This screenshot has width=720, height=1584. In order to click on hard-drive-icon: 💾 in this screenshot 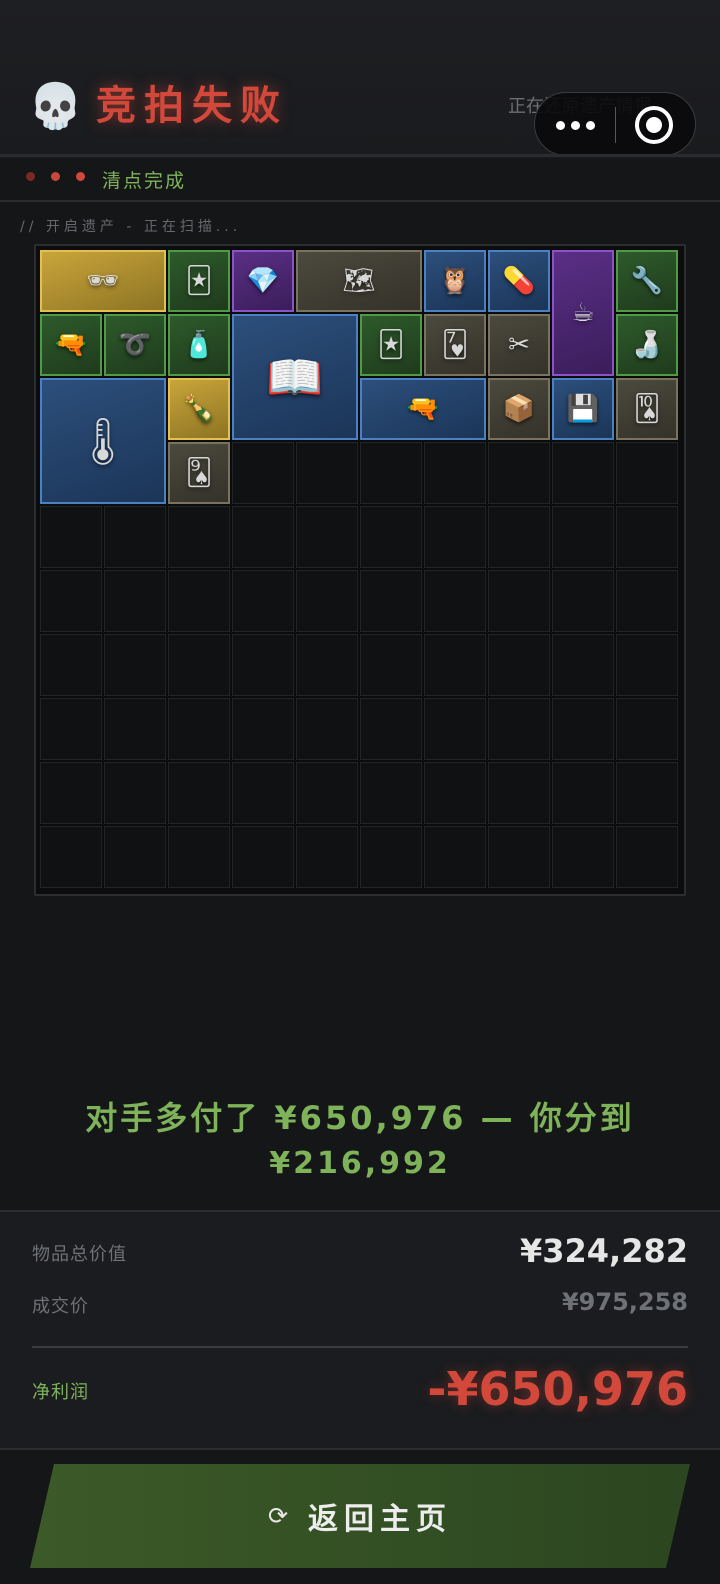, I will do `click(583, 409)`.